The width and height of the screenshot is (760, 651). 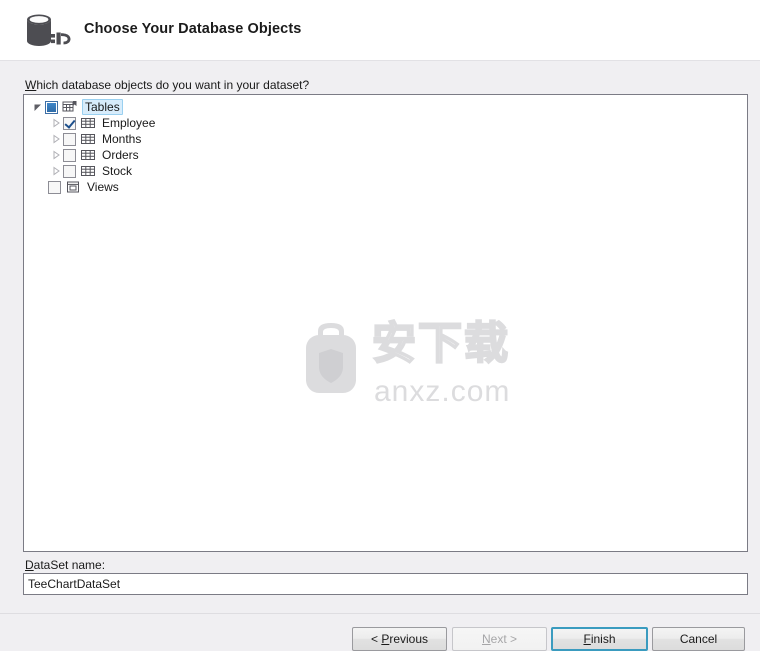 I want to click on checkbox-orders, so click(x=69, y=155).